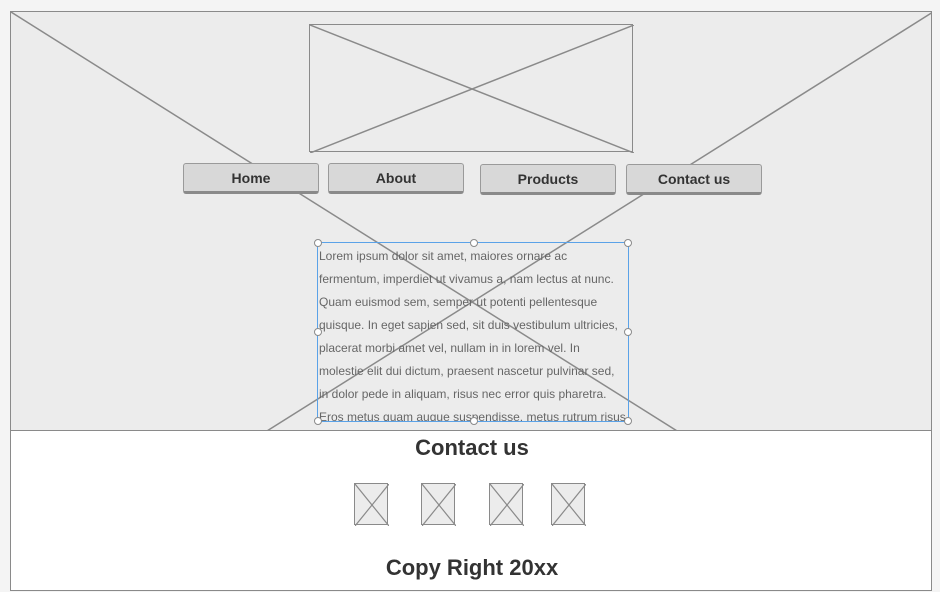 The image size is (940, 592). I want to click on logo-placeholder-icon, so click(472, 89).